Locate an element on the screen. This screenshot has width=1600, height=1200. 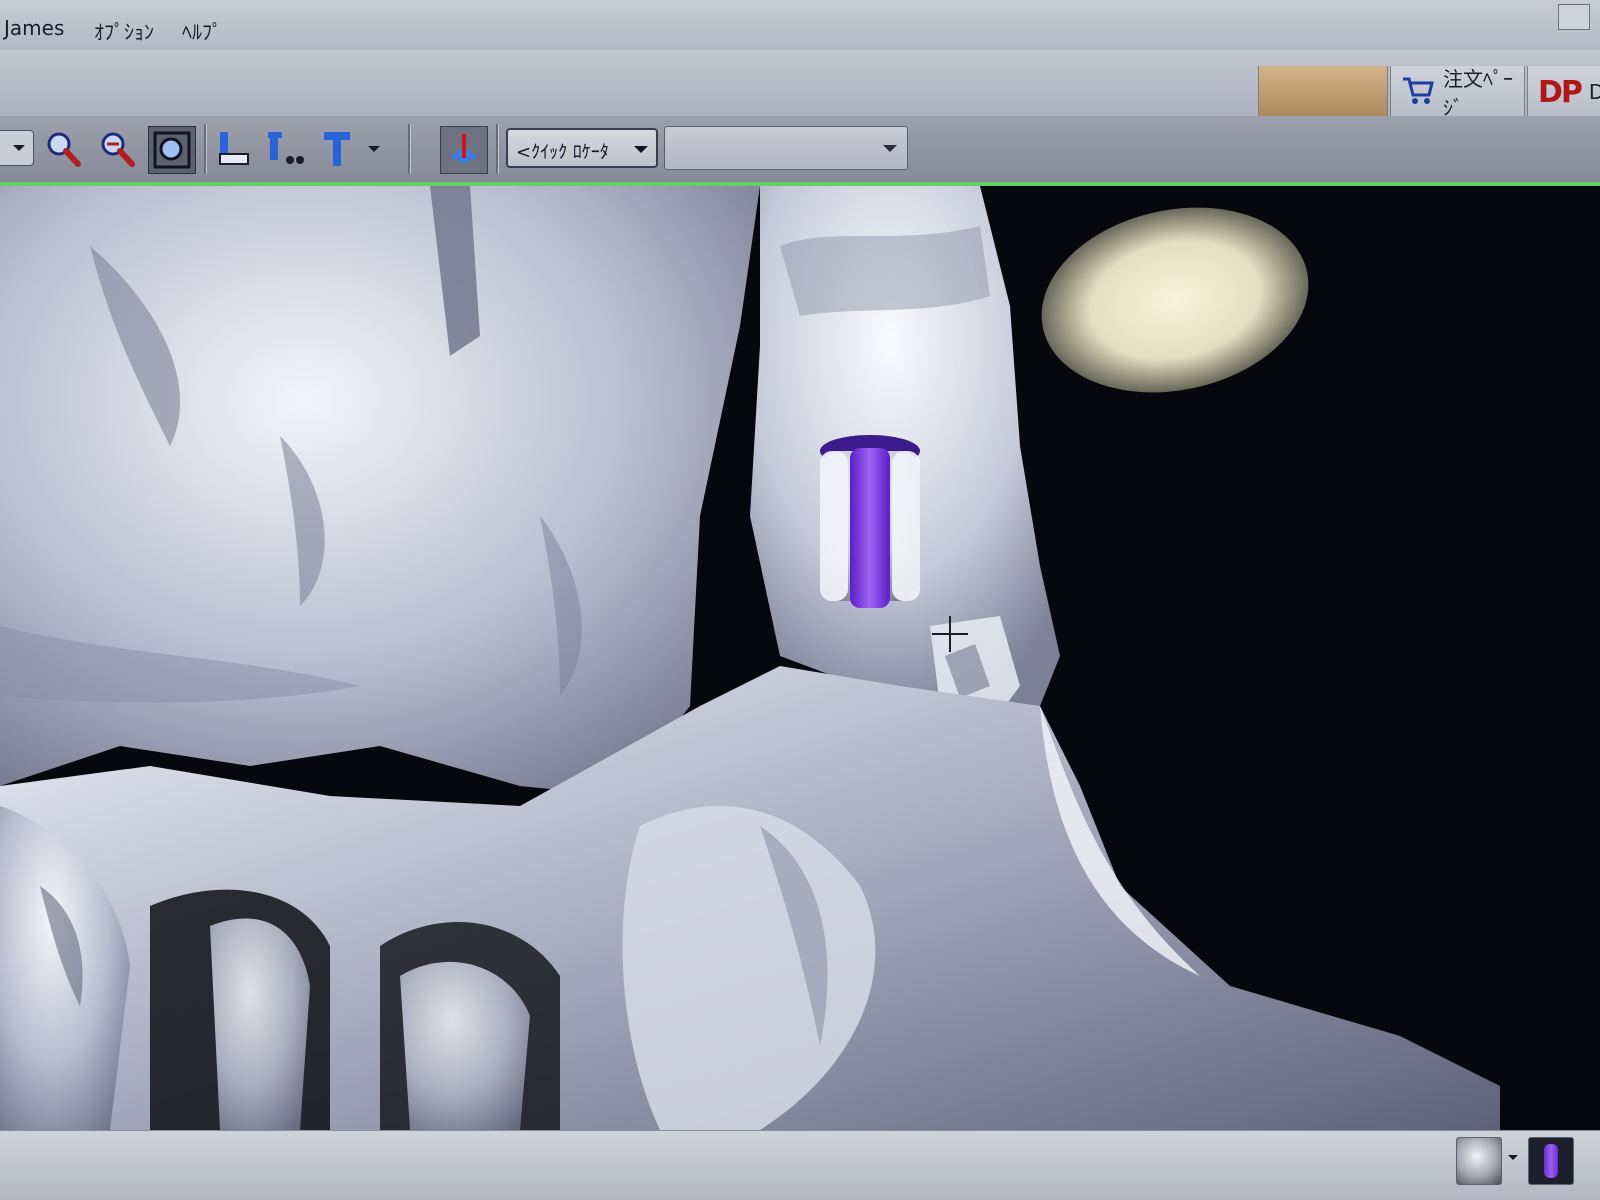
quick-locator-search-combo is located at coordinates (786, 148).